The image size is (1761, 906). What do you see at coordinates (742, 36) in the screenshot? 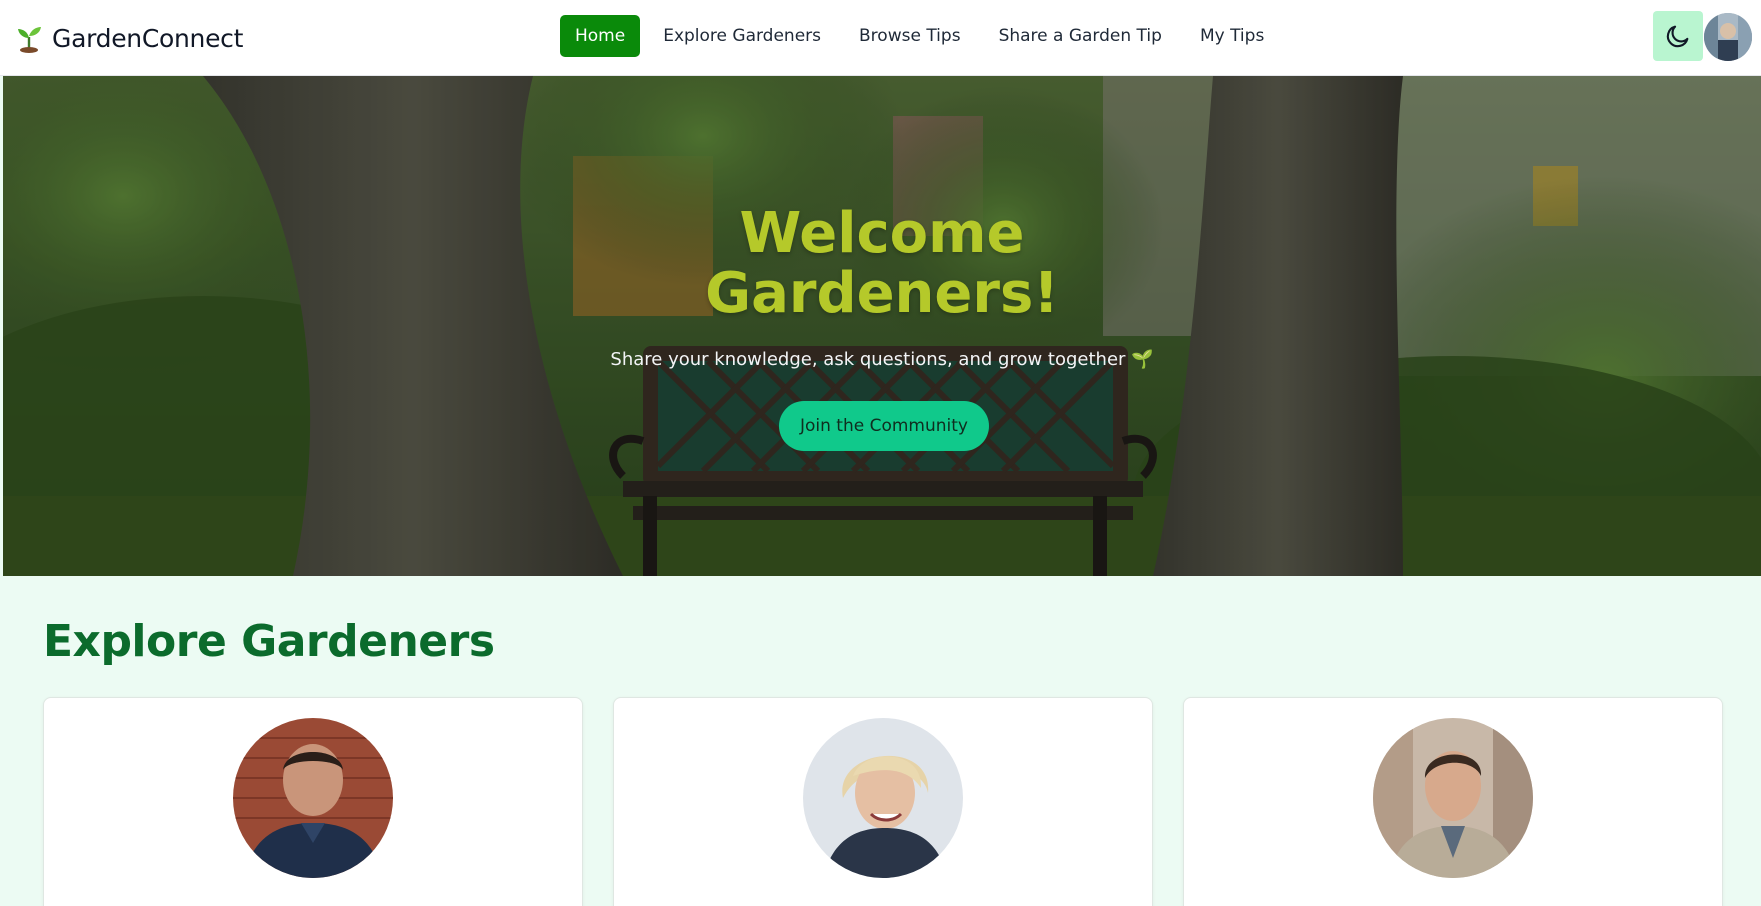
I see `nav-explore-gardeners: Explore Gardeners` at bounding box center [742, 36].